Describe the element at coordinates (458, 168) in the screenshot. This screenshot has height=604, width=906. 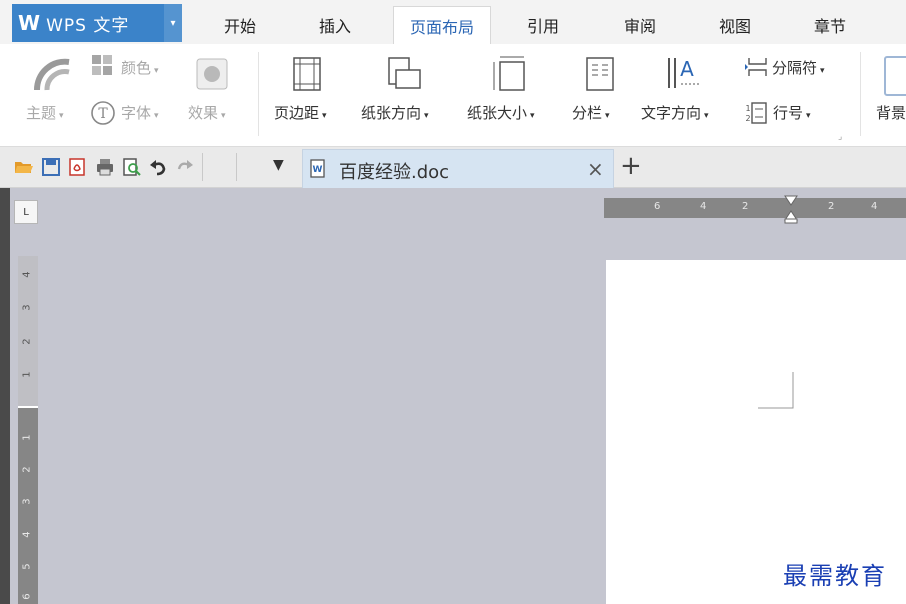
I see `document-tab: W 百度经验.doc ×` at that location.